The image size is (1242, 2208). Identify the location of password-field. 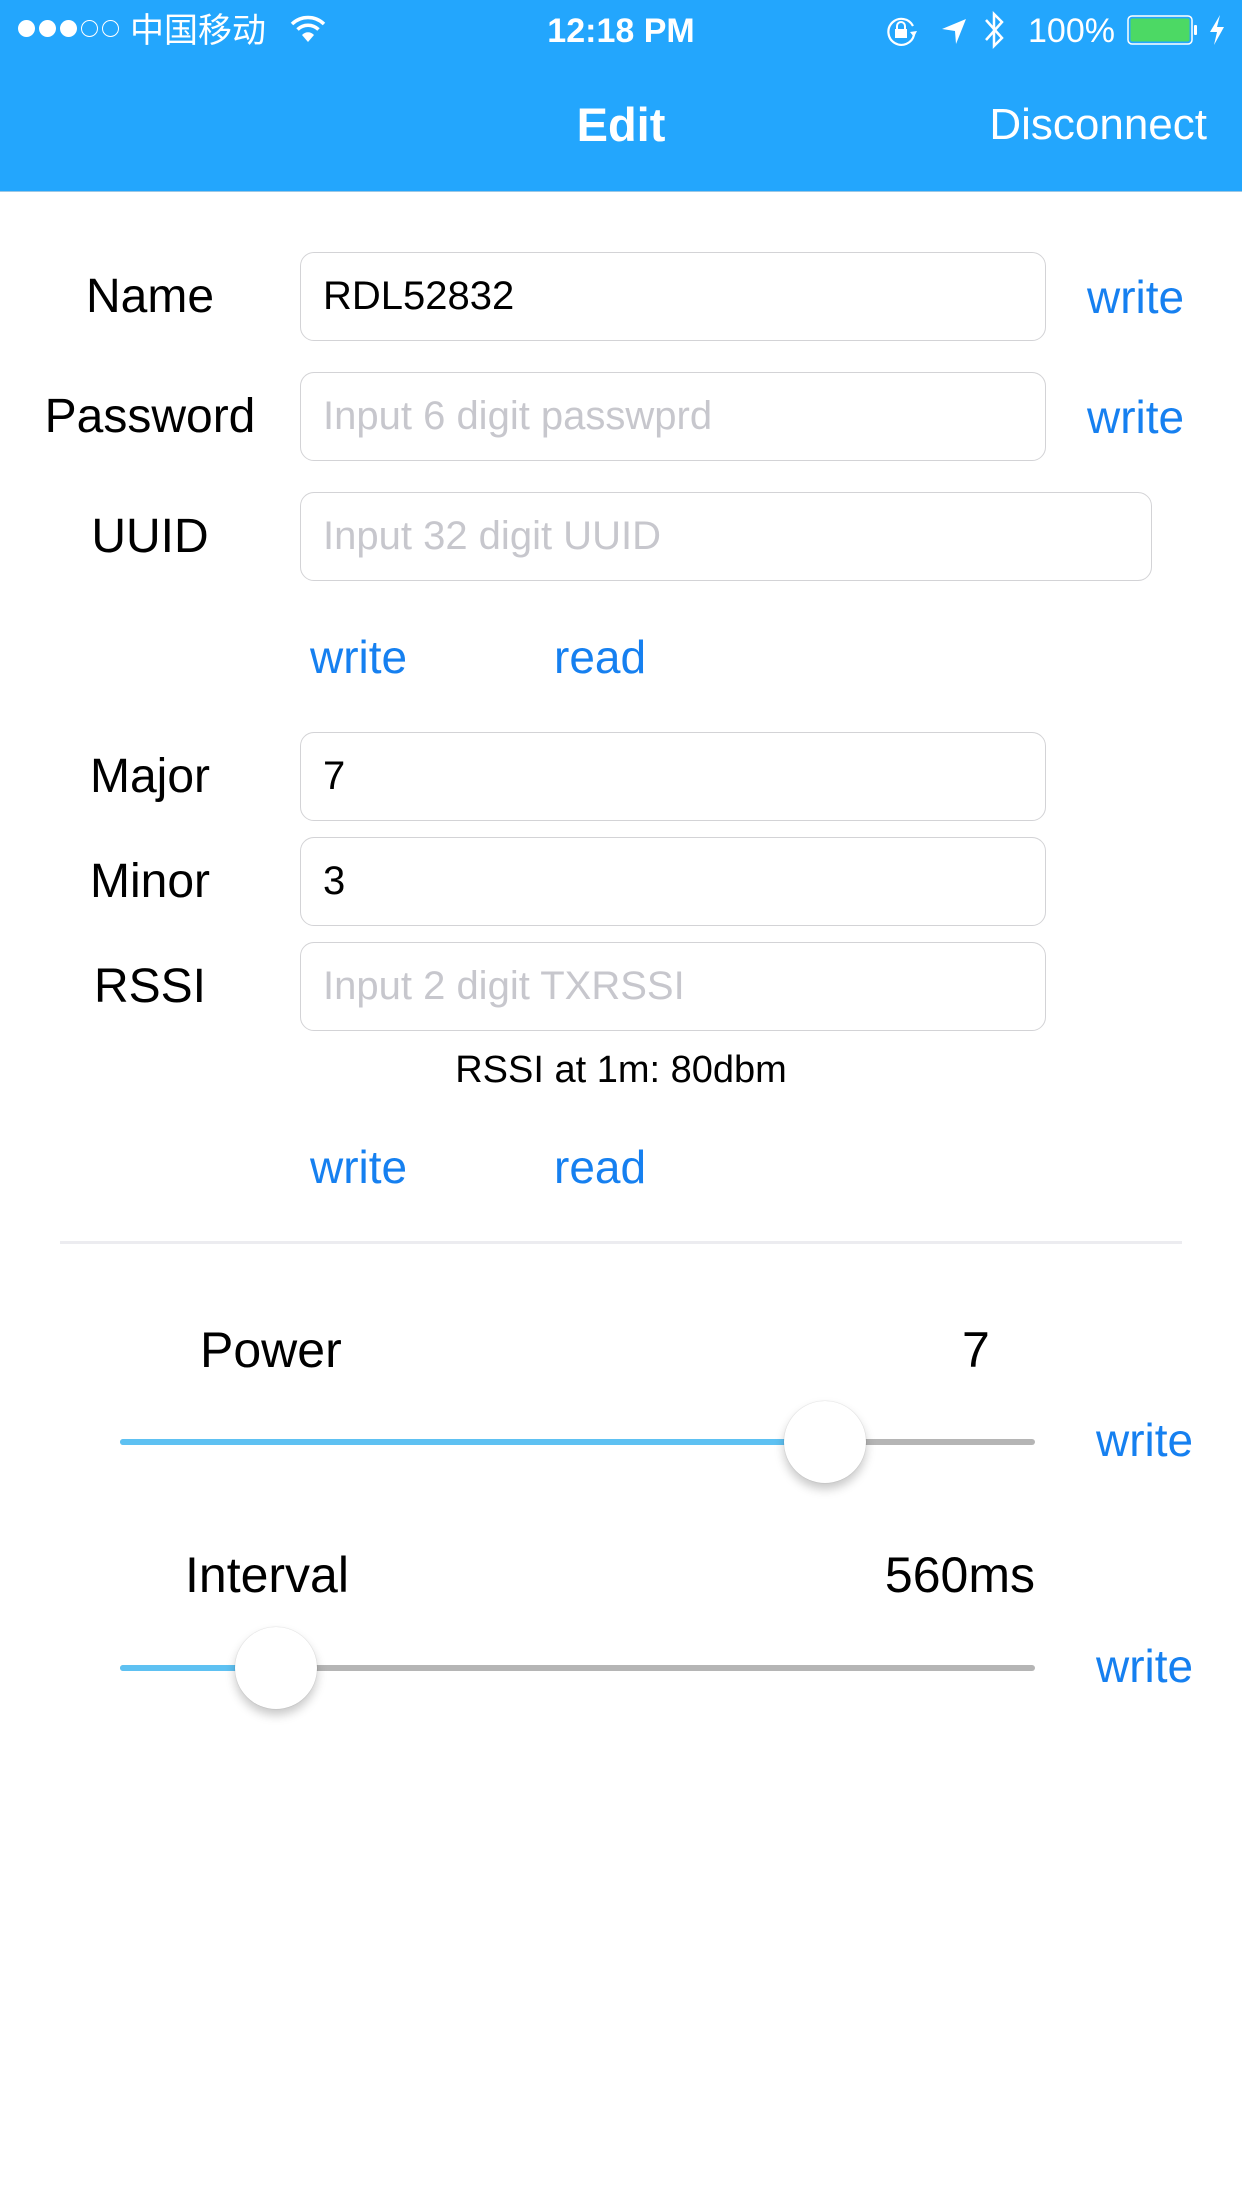
(673, 416).